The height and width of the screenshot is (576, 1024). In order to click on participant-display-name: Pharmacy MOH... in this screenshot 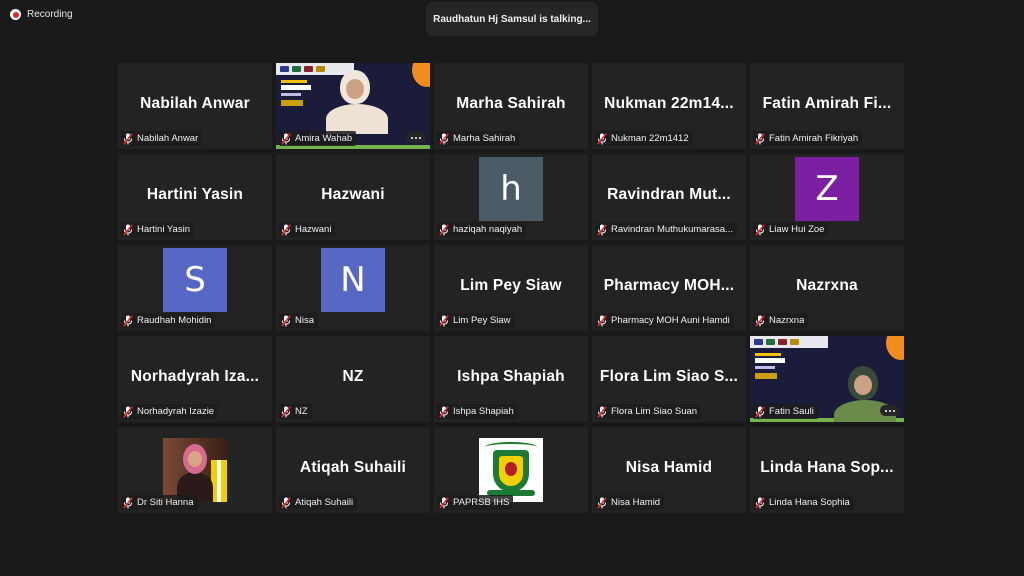, I will do `click(669, 285)`.